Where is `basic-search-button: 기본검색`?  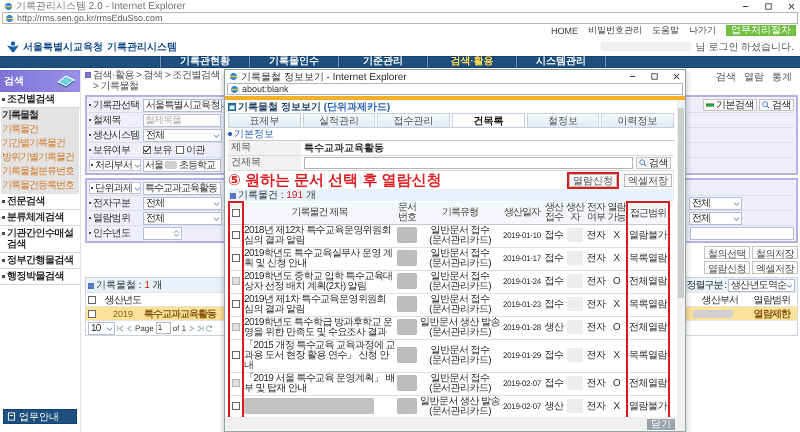
basic-search-button: 기본검색 is located at coordinates (730, 105).